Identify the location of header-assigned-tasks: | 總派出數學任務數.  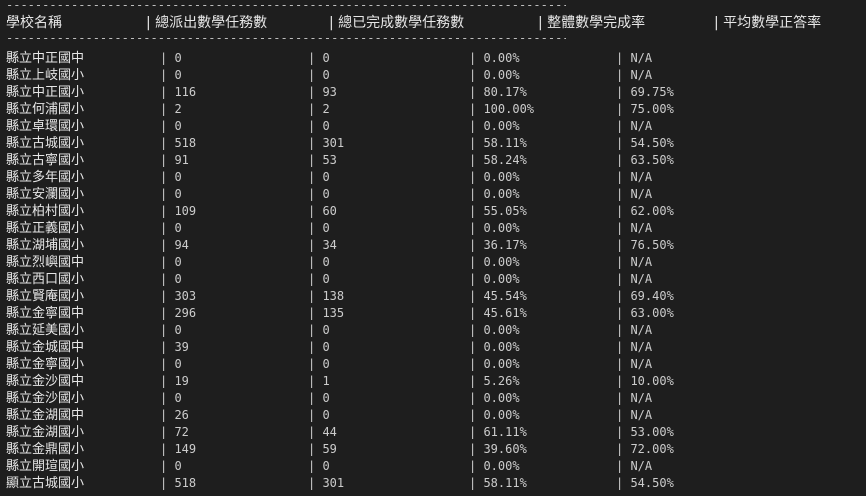
(207, 23).